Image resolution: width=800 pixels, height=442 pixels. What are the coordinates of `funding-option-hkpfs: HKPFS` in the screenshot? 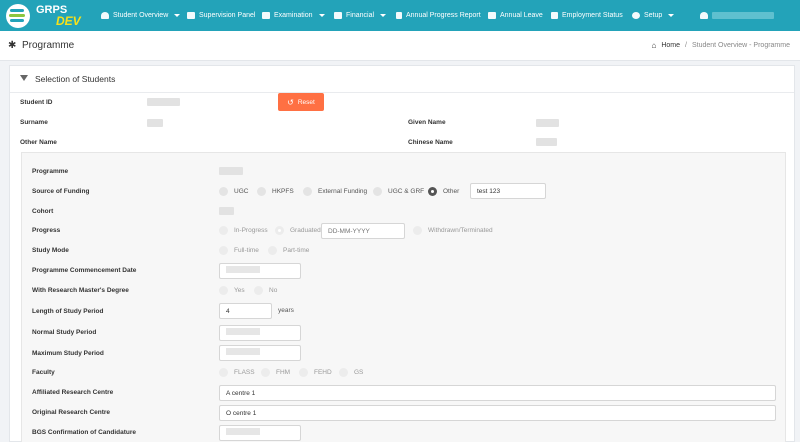 It's located at (275, 191).